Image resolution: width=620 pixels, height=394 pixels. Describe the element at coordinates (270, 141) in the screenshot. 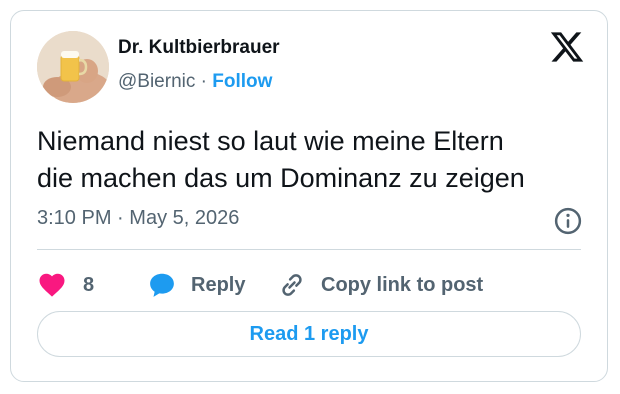

I see `post-text-line-1: Niemand niest so laut wie meine Eltern` at that location.